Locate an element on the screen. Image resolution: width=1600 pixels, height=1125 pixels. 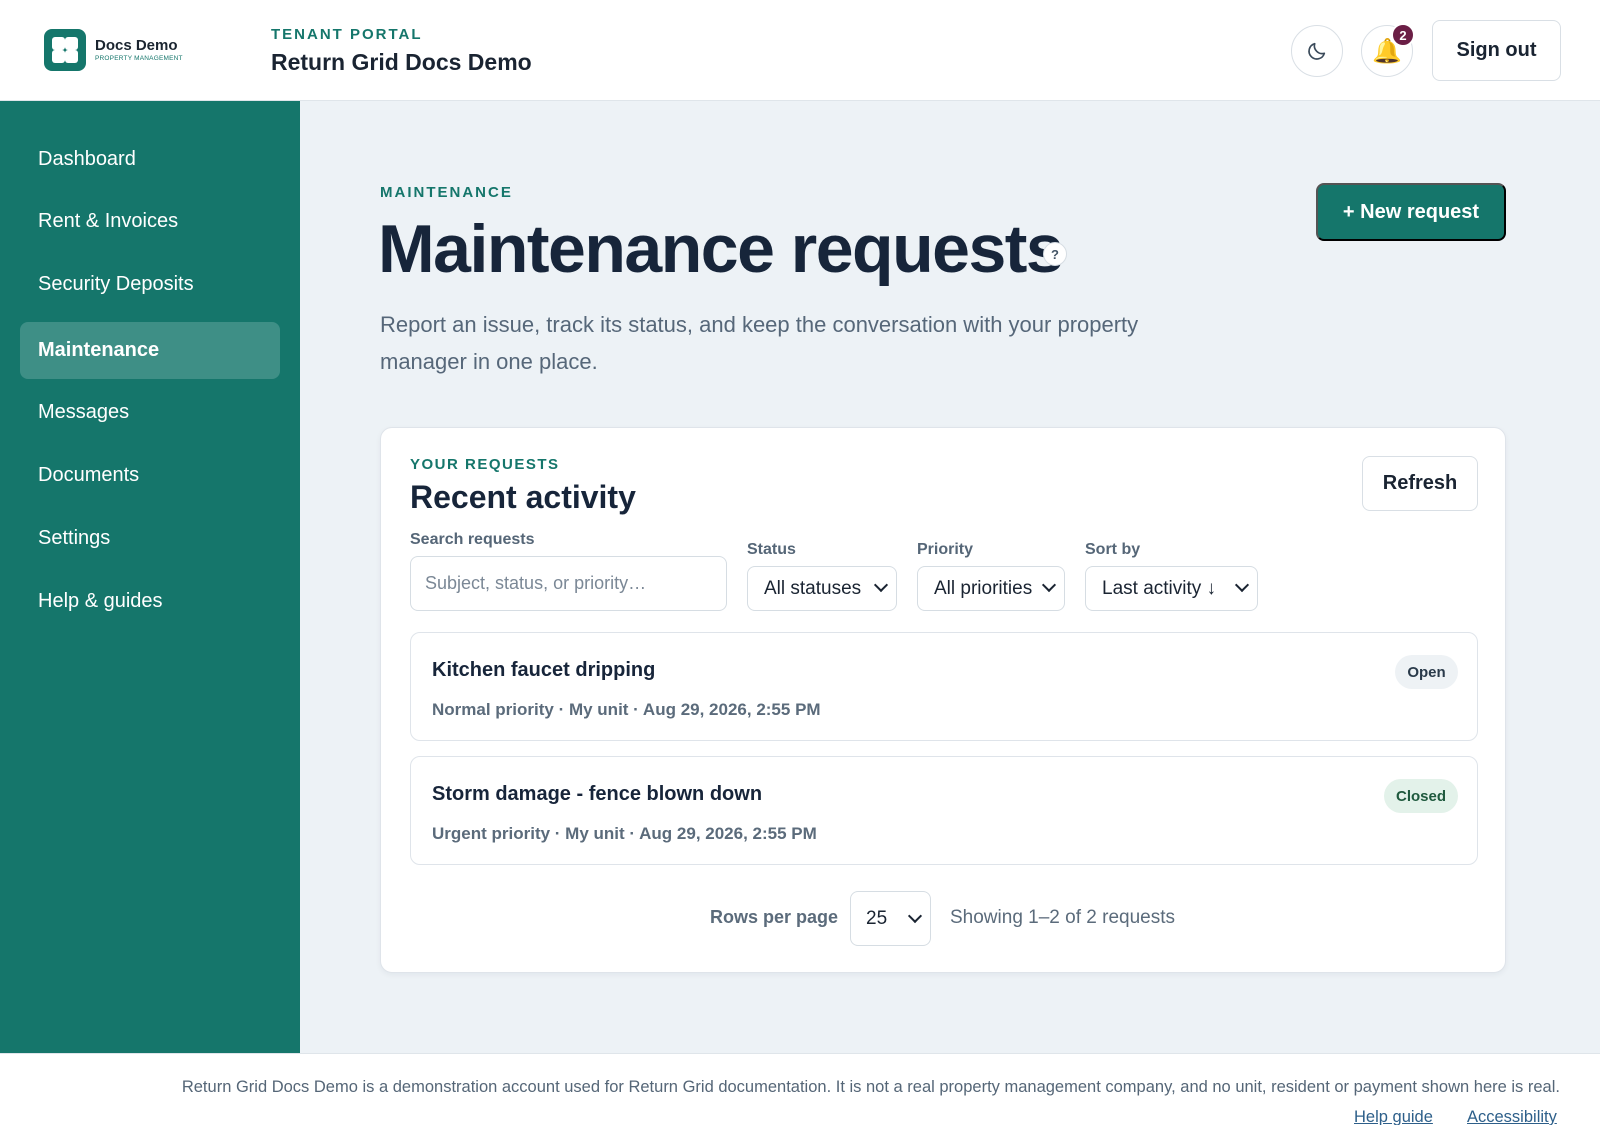
new-request-button: + New request is located at coordinates (1411, 212).